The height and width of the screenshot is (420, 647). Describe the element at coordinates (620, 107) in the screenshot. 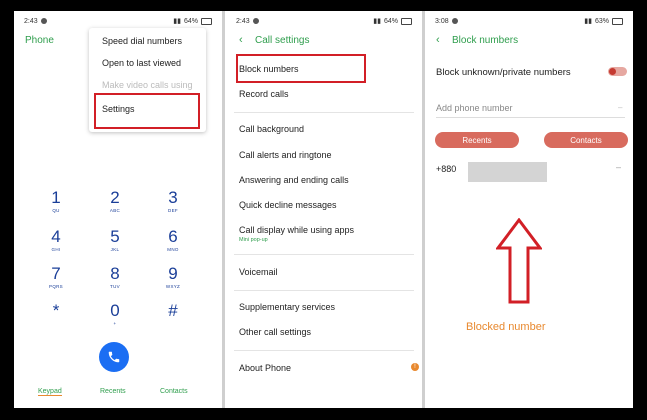

I see `add-icon: –` at that location.